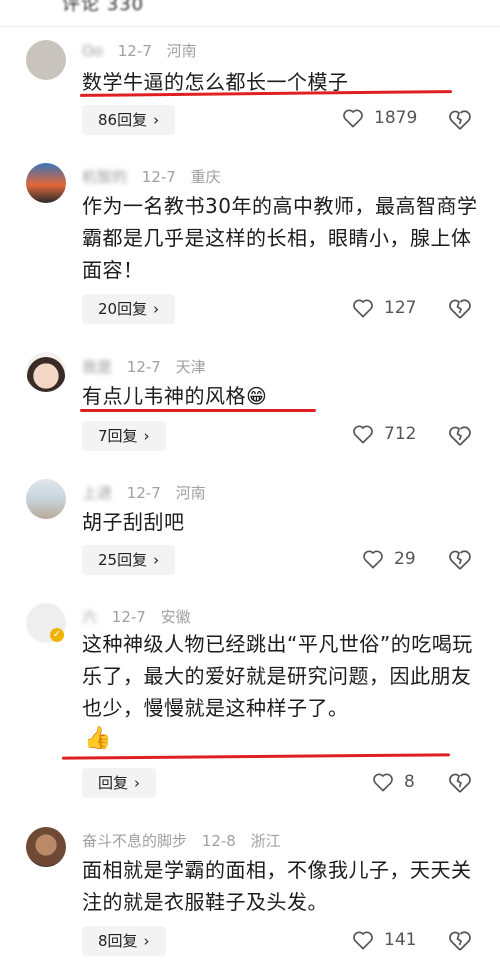  I want to click on comment-meta: Oo 12-7 河南, so click(139, 50).